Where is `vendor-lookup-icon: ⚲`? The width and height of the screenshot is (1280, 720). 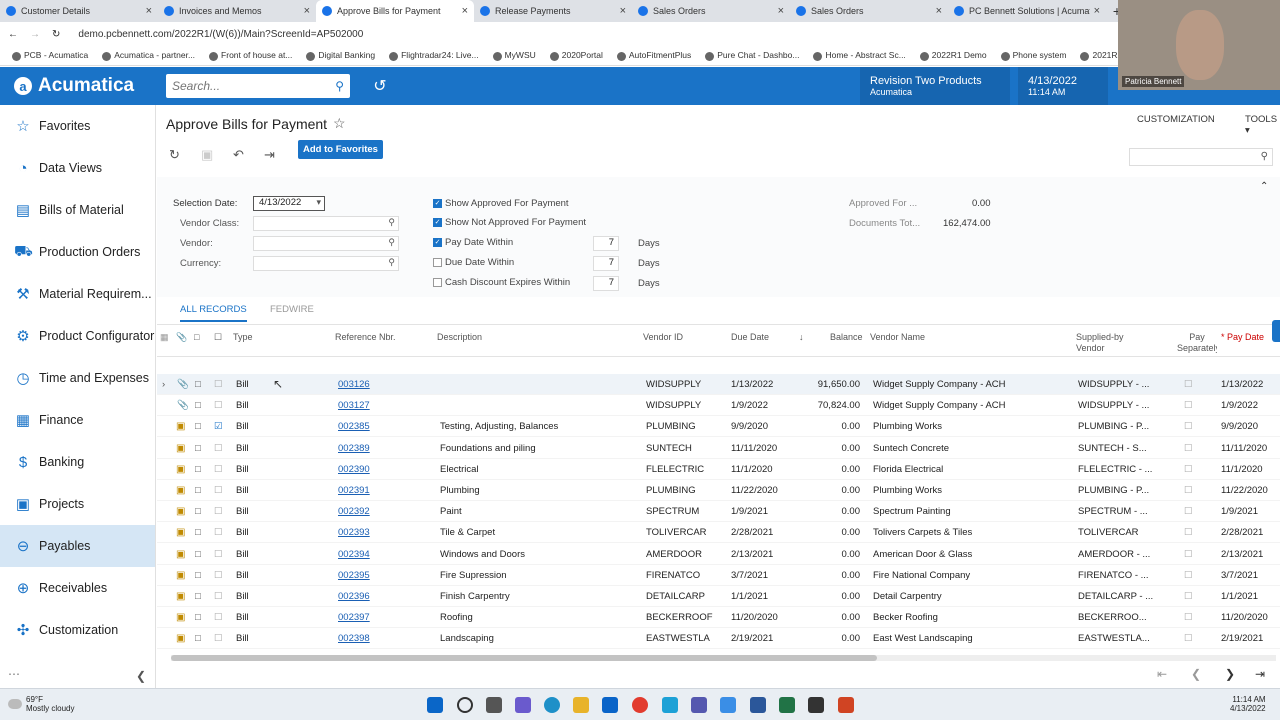
vendor-lookup-icon: ⚲ is located at coordinates (391, 242).